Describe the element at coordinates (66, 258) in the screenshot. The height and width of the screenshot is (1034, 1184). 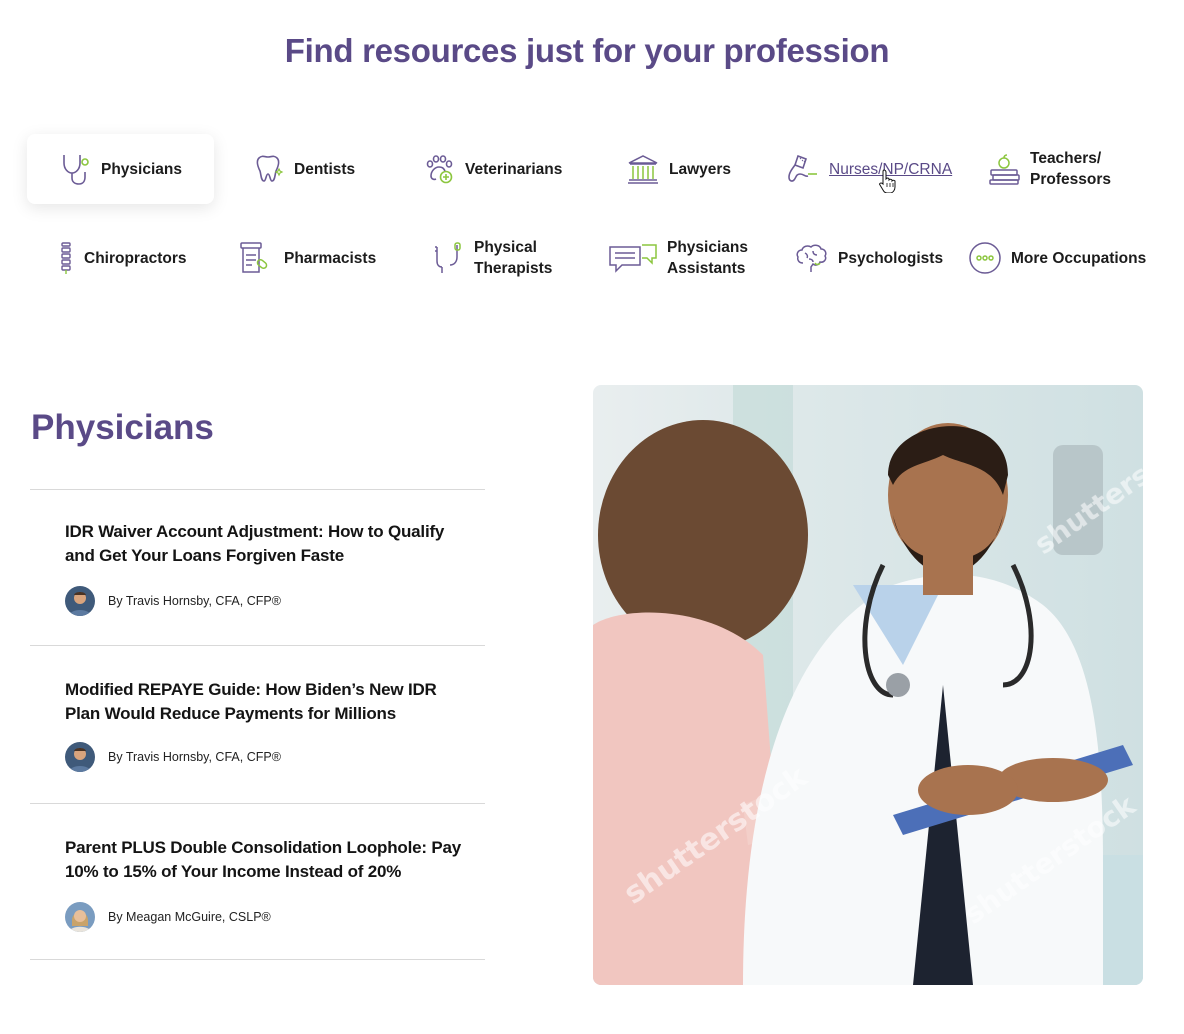
I see `spine-icon` at that location.